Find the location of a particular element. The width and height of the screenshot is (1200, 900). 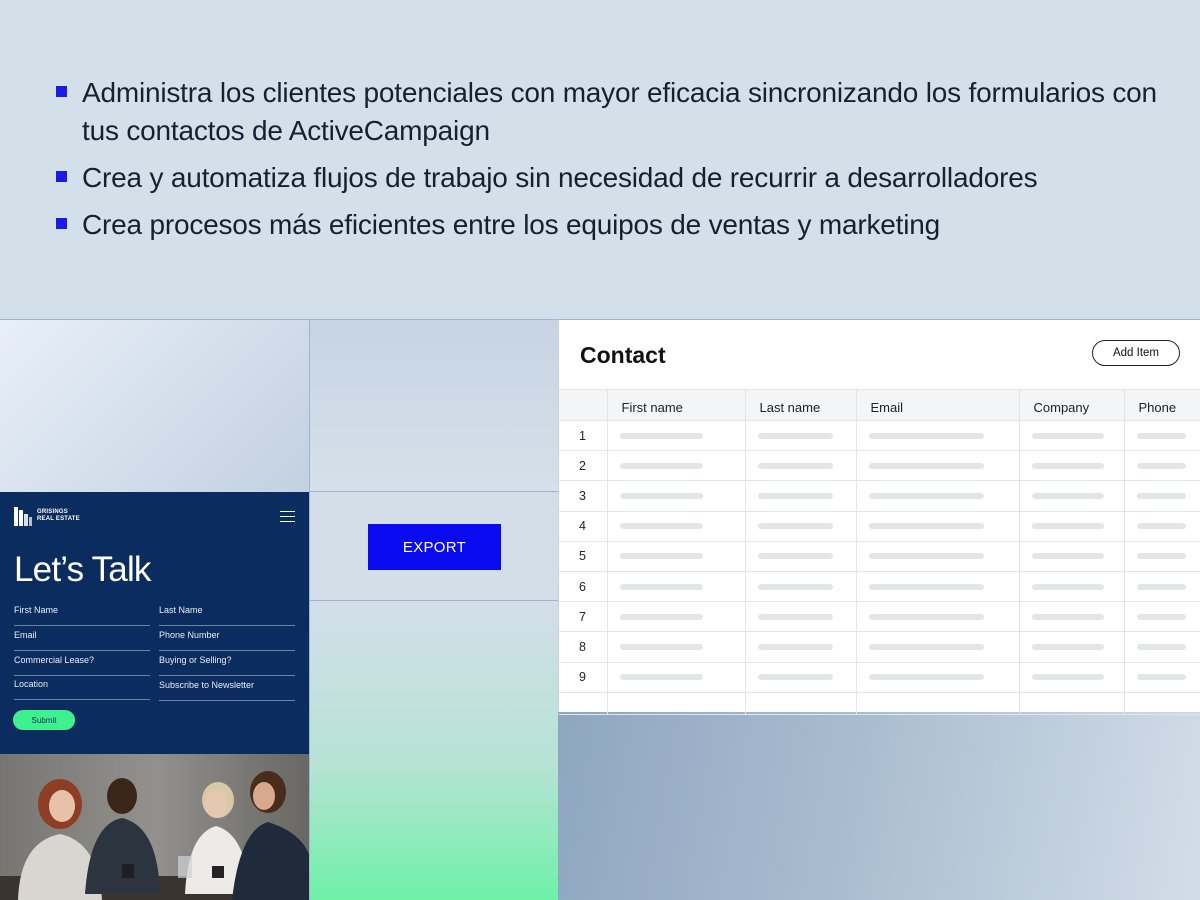

brand-logo: GRISINGS REAL ESTATE is located at coordinates (47, 516).